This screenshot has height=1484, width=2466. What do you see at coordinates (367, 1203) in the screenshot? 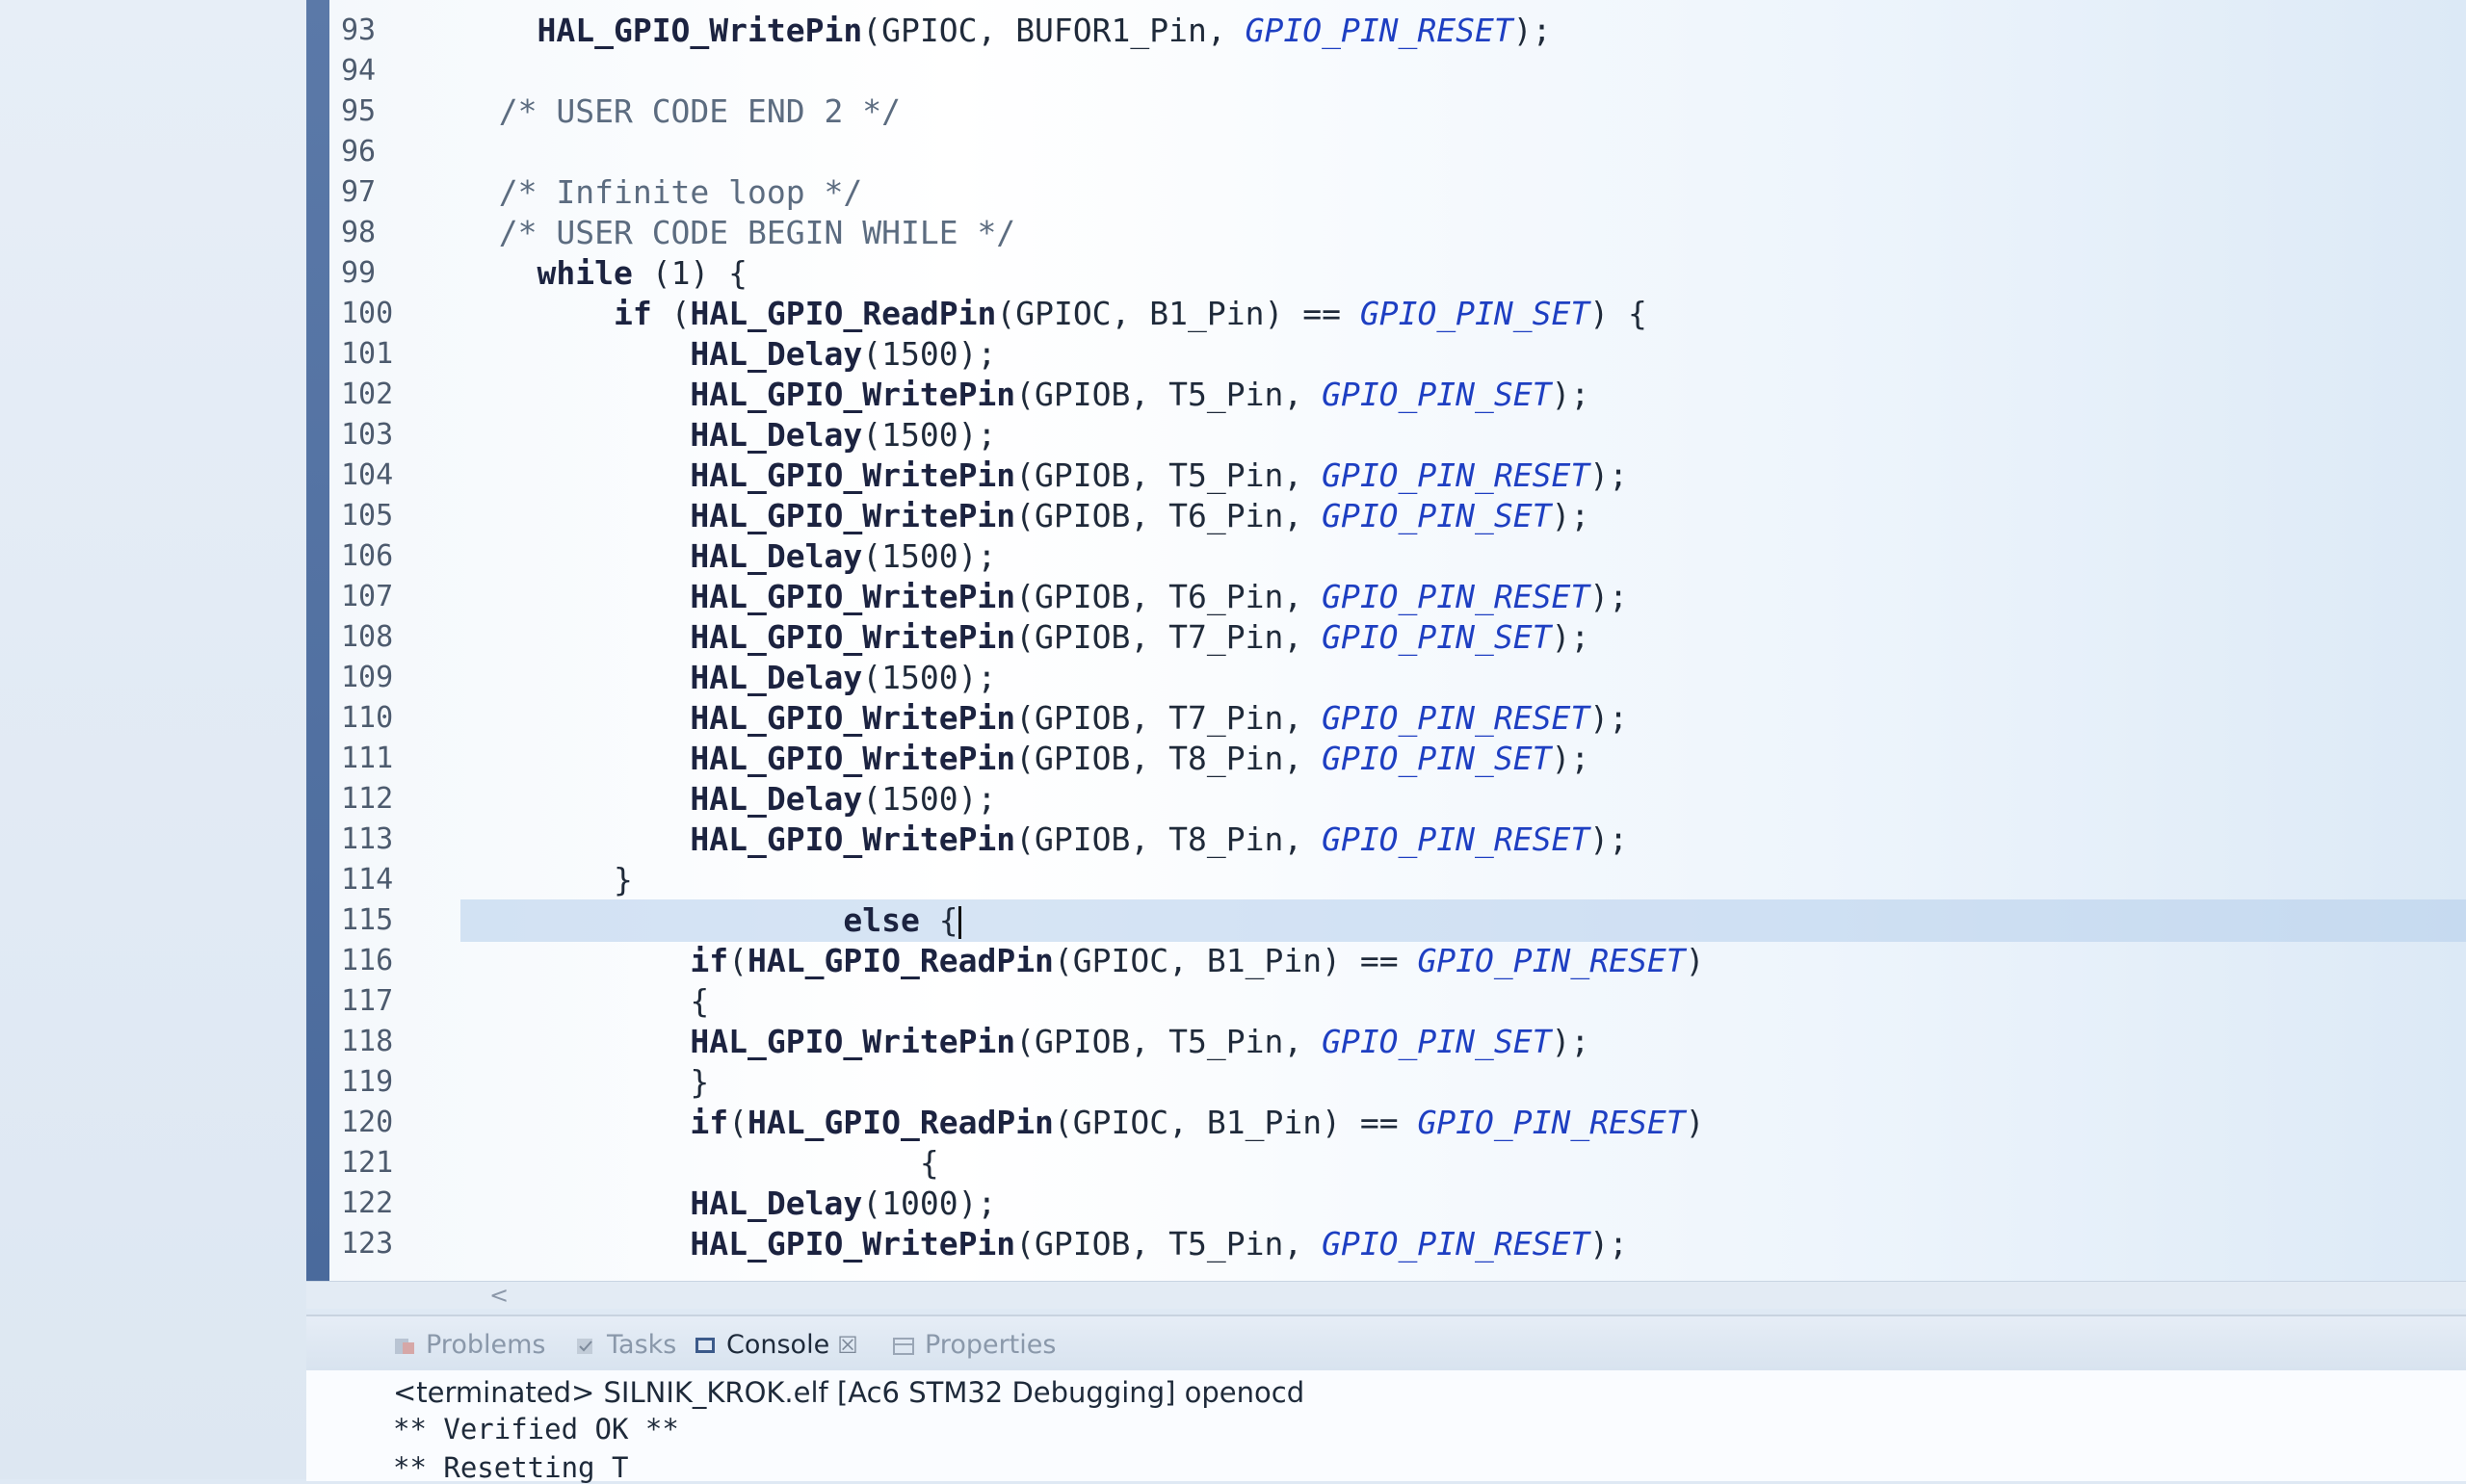
I see `line-number: 122` at bounding box center [367, 1203].